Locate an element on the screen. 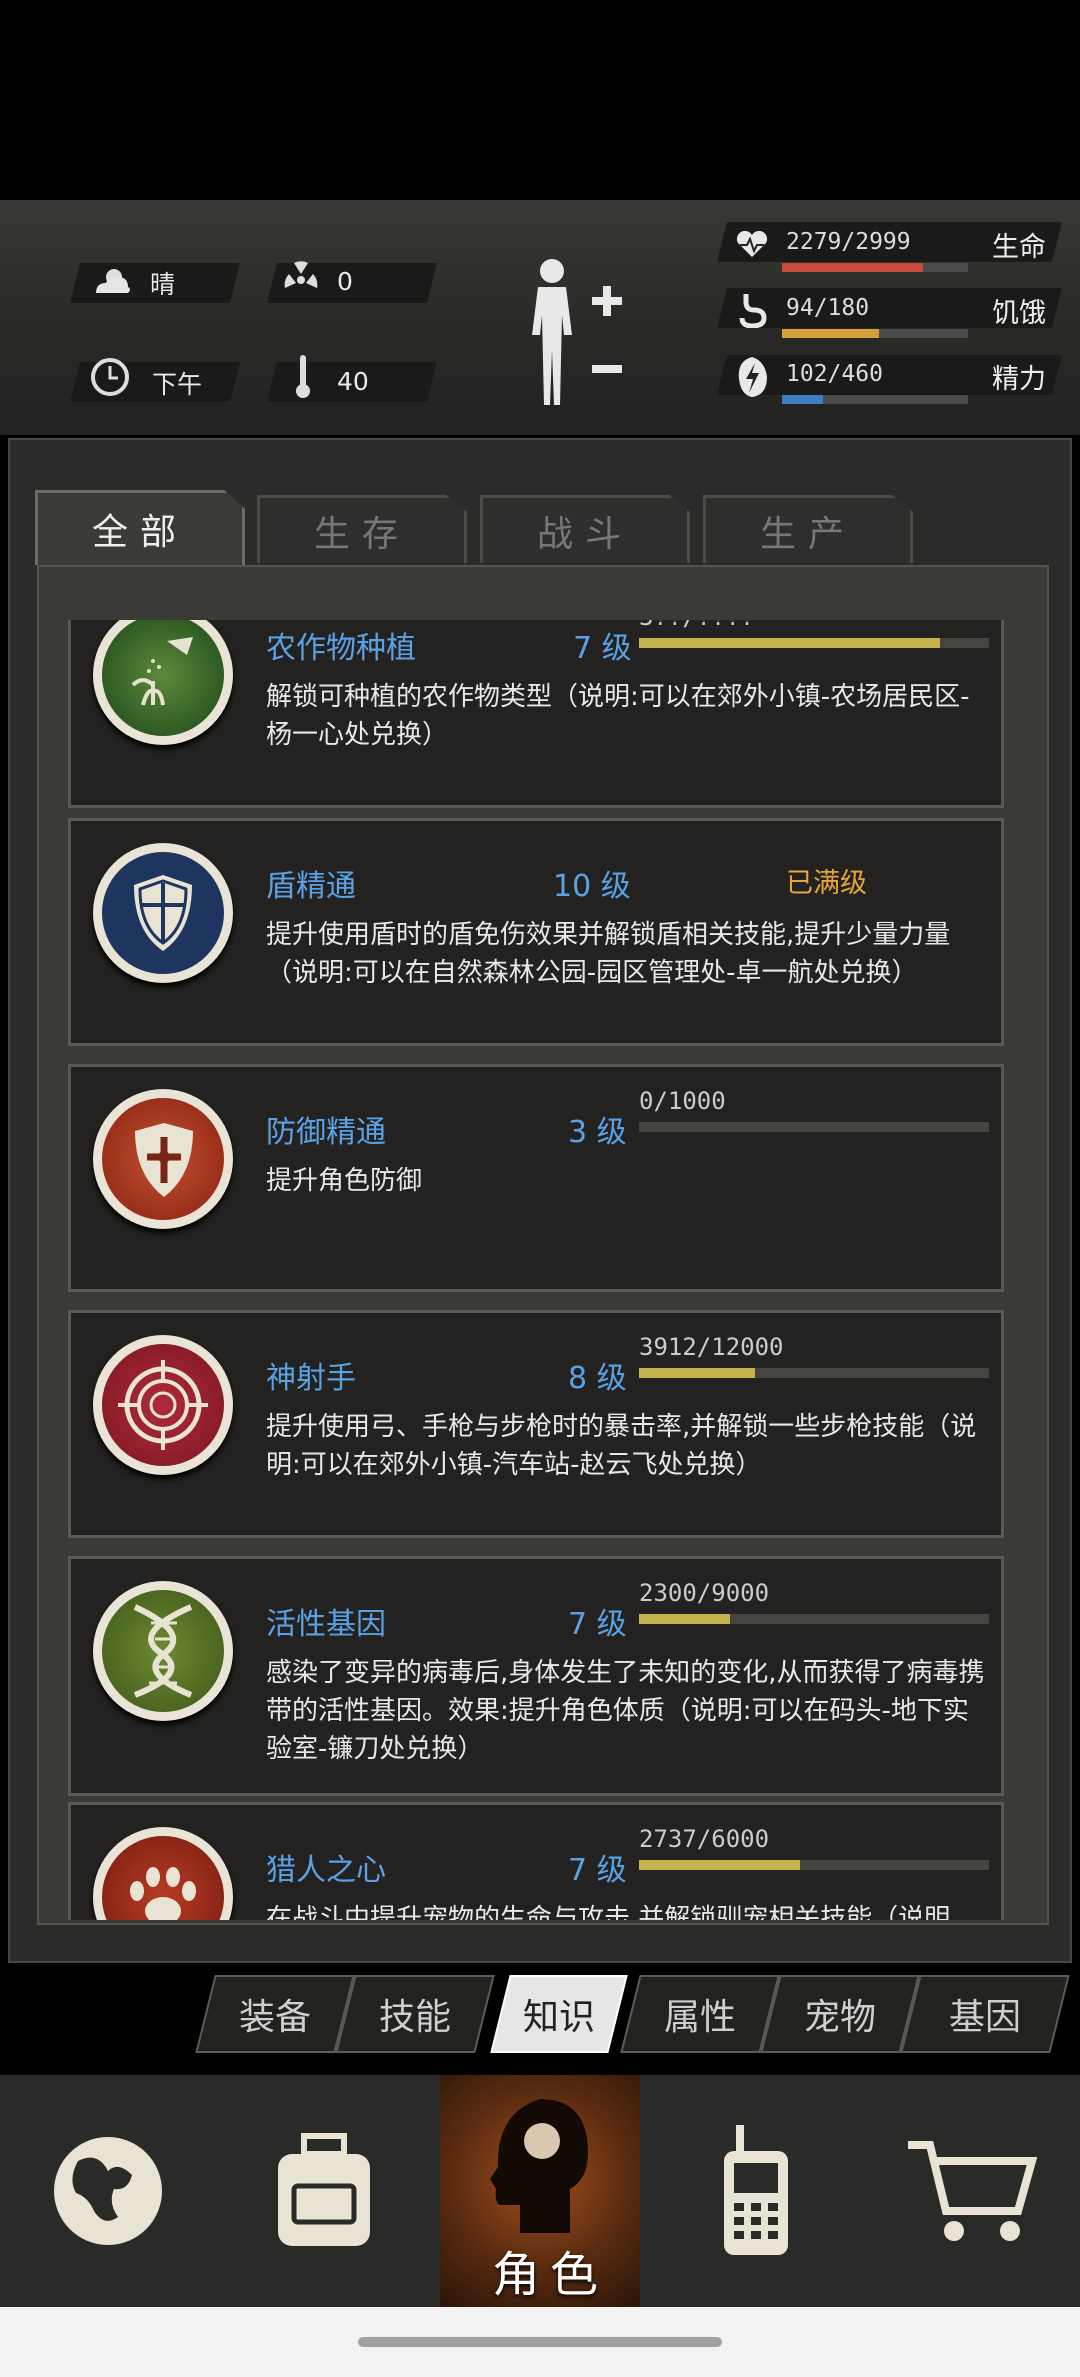 This screenshot has width=1080, height=2377. tab-combat: 战斗 is located at coordinates (585, 529).